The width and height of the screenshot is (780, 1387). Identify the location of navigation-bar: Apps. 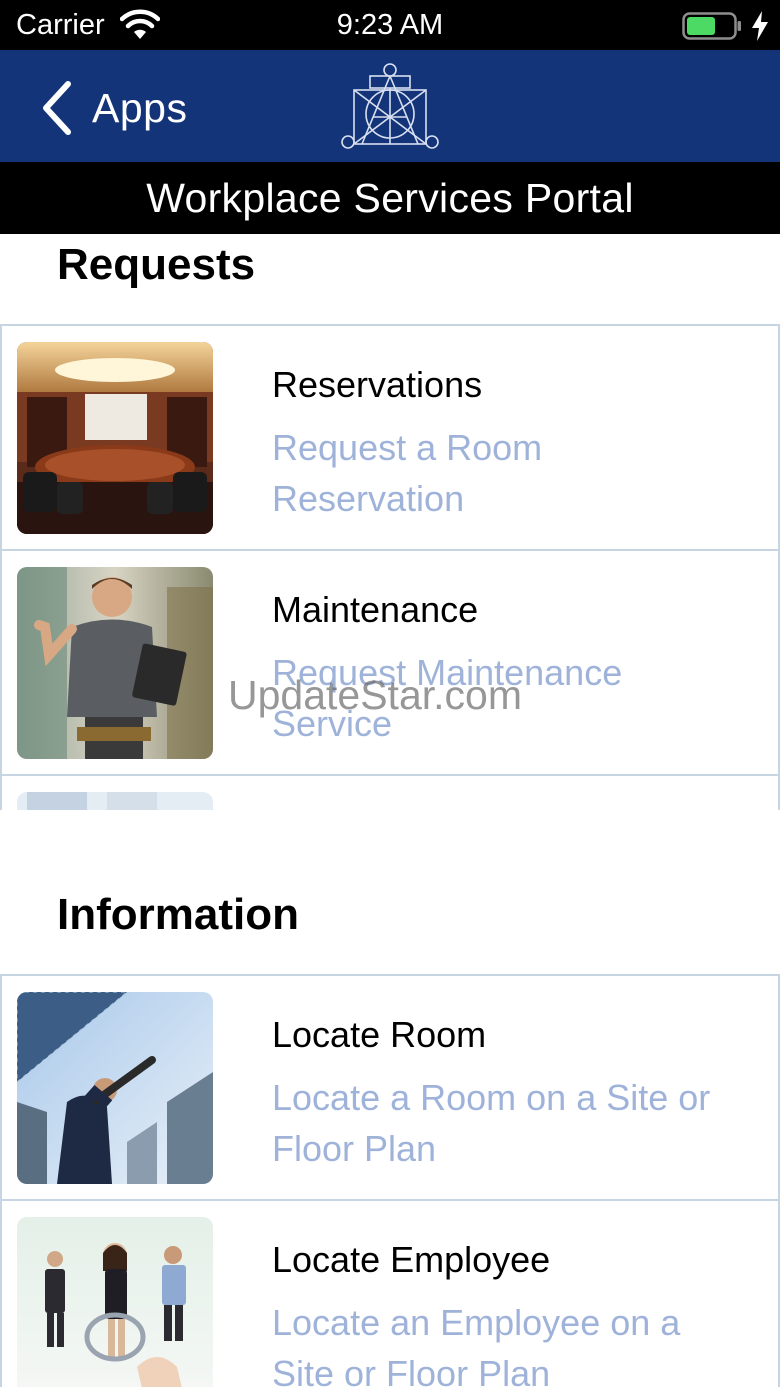
(390, 106).